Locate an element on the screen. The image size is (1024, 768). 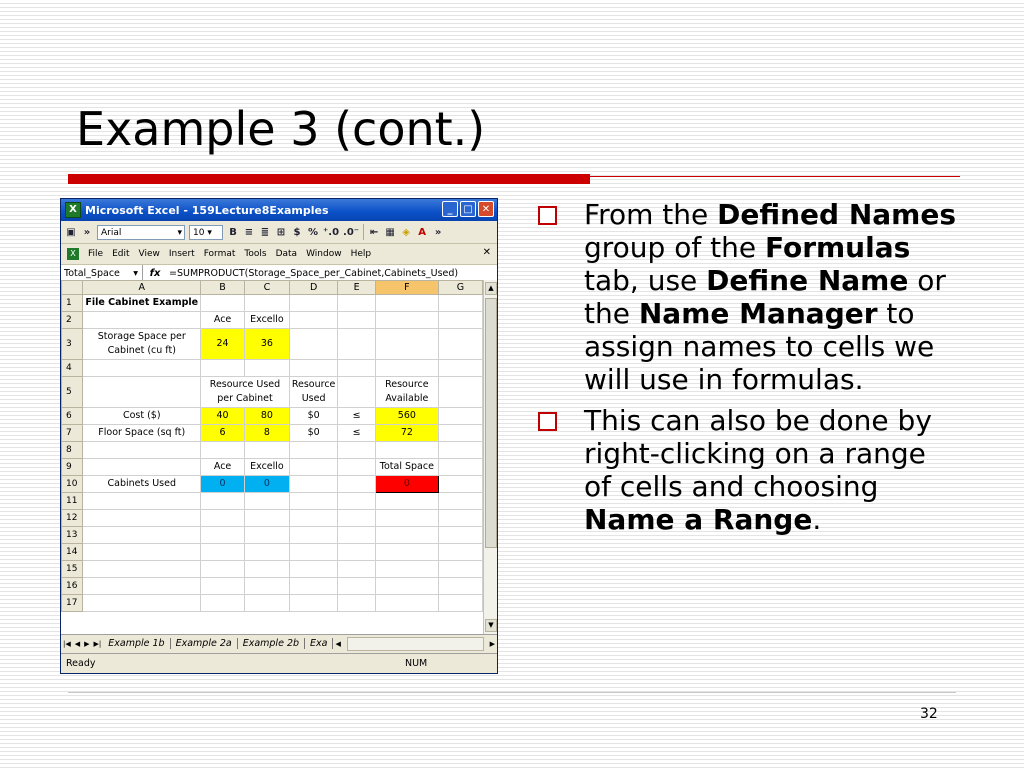
cell: Floor Space (sq ft) is located at coordinates (142, 433).